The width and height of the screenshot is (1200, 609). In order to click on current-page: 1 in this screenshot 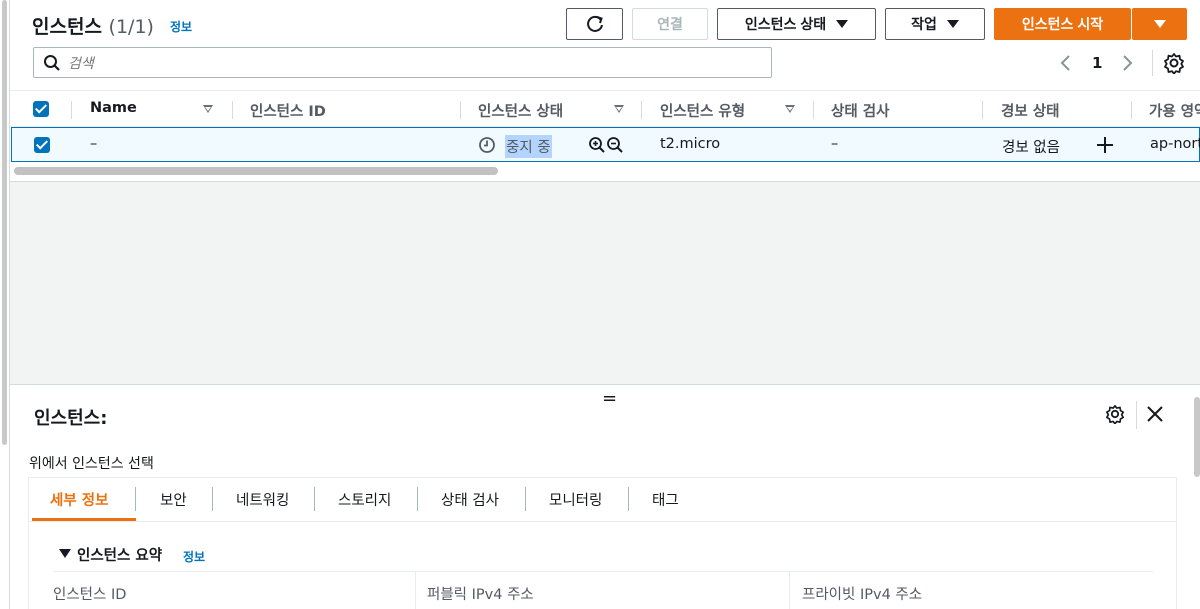, I will do `click(1097, 63)`.